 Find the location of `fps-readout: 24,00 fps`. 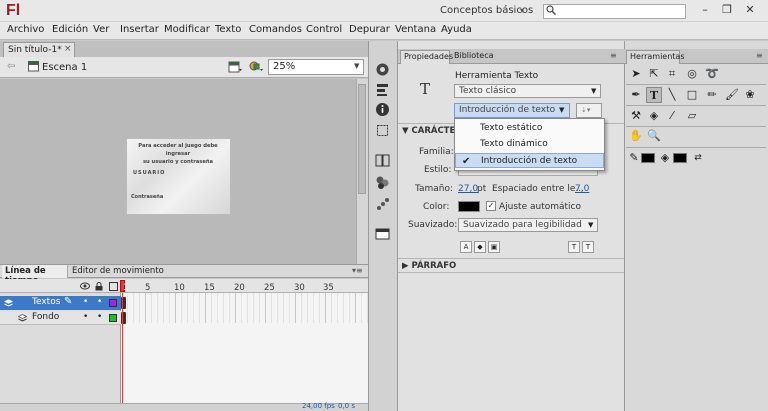

fps-readout: 24,00 fps is located at coordinates (318, 406).